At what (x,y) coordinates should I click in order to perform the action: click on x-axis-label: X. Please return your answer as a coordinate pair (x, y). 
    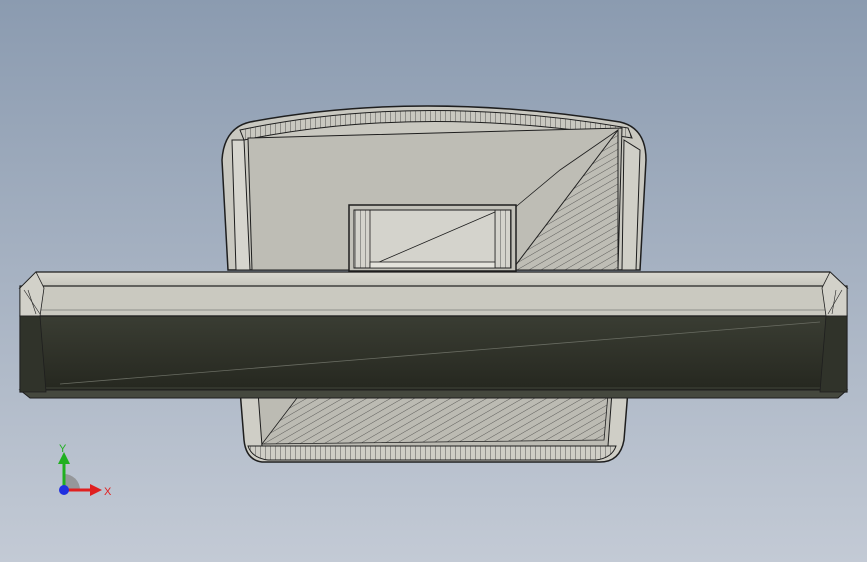
    Looking at the image, I should click on (108, 492).